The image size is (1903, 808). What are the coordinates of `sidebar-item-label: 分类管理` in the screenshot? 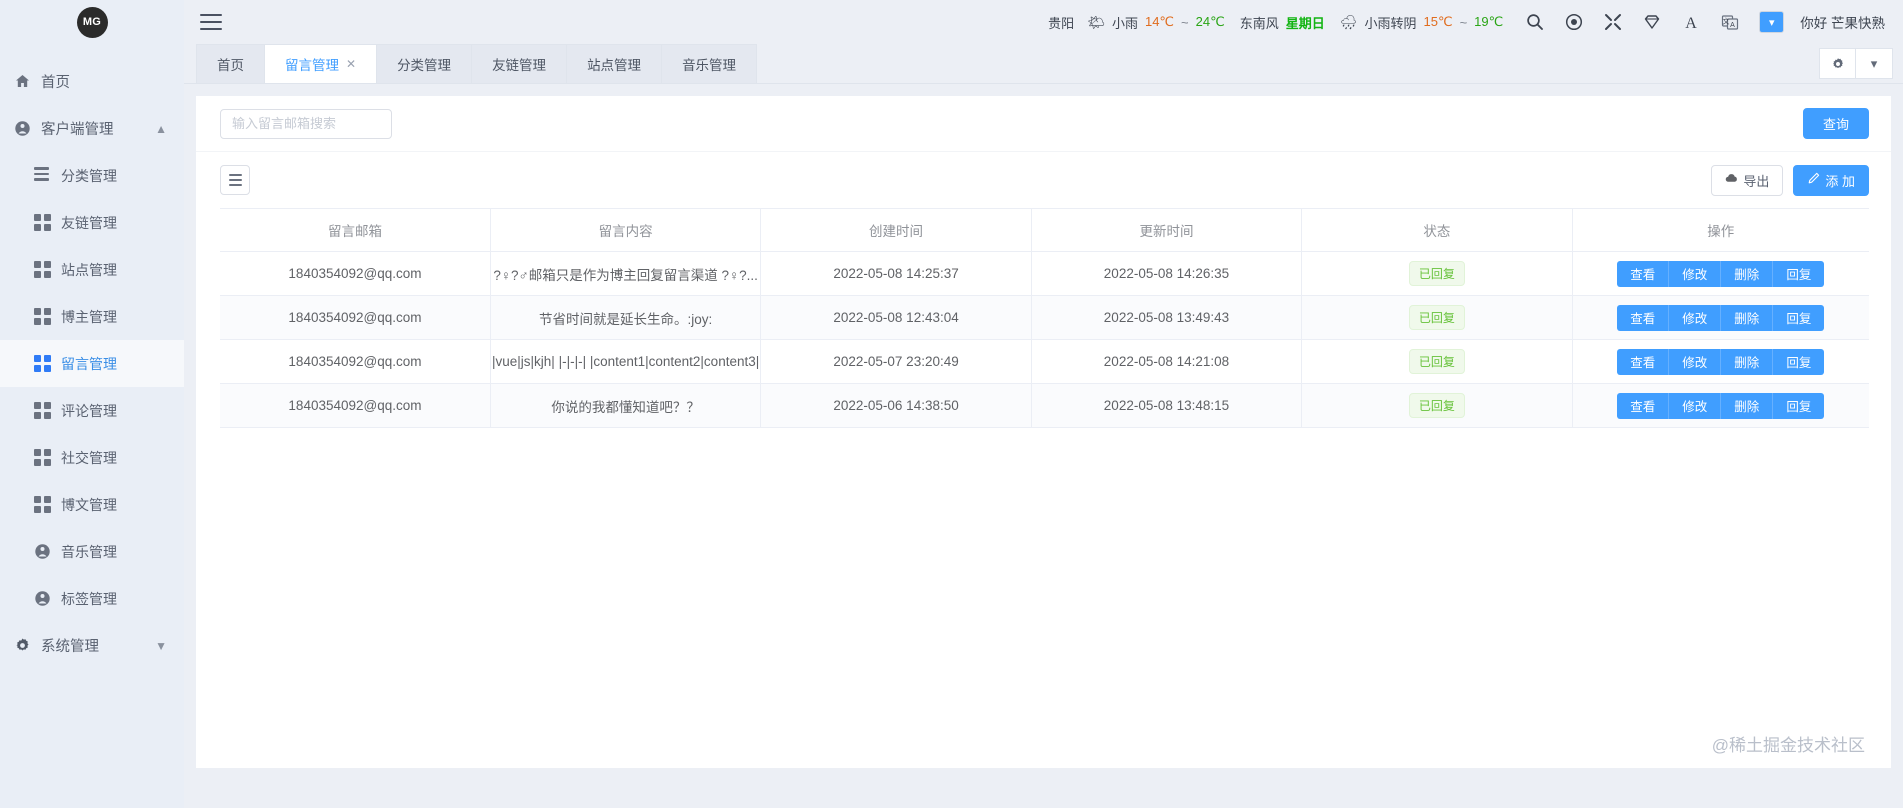 It's located at (89, 175).